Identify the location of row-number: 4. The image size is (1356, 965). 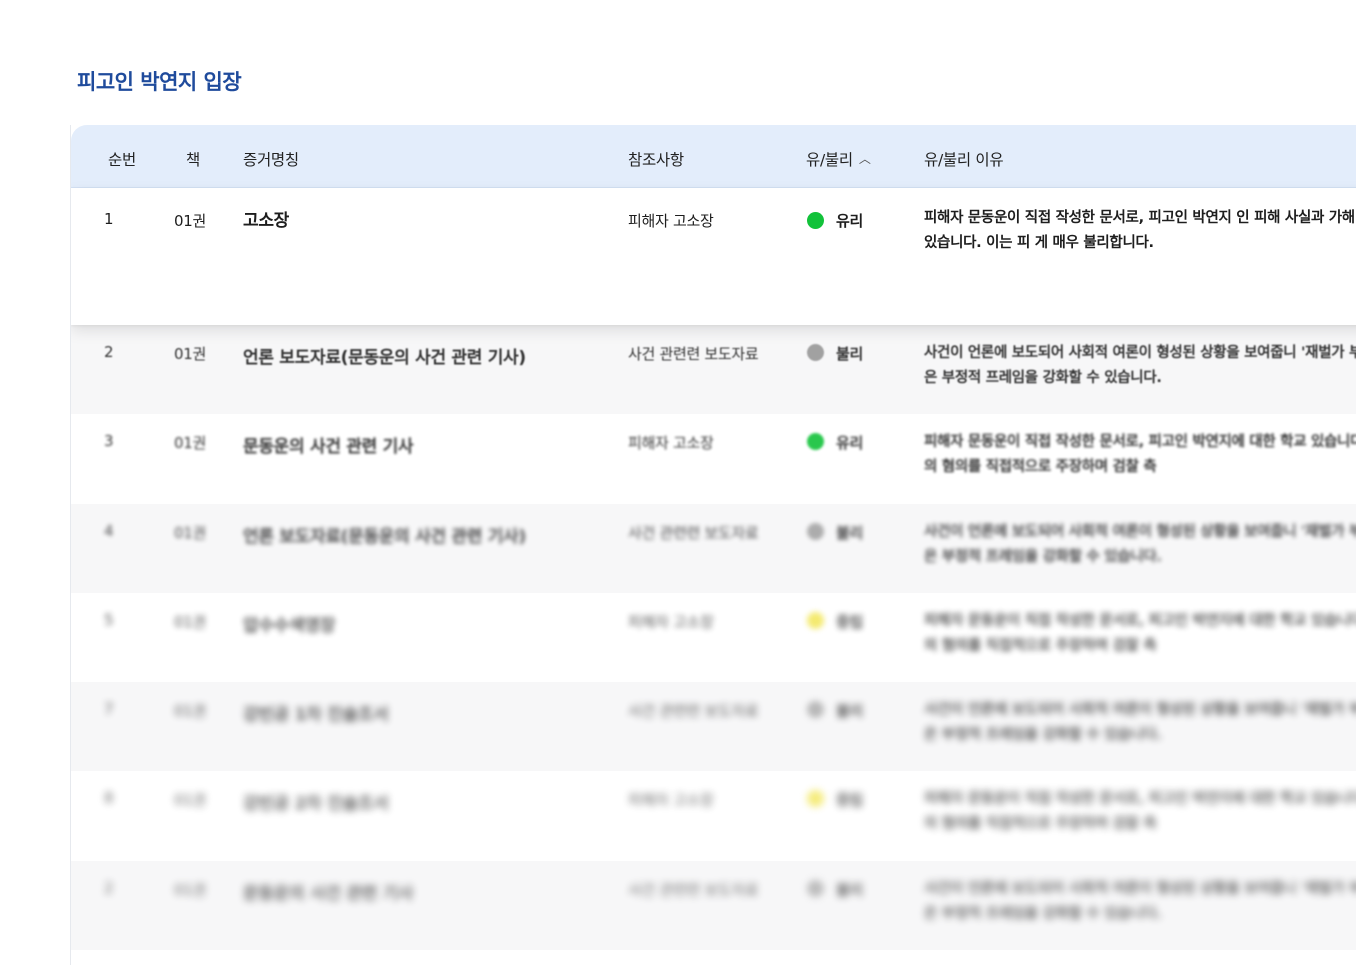
(109, 531).